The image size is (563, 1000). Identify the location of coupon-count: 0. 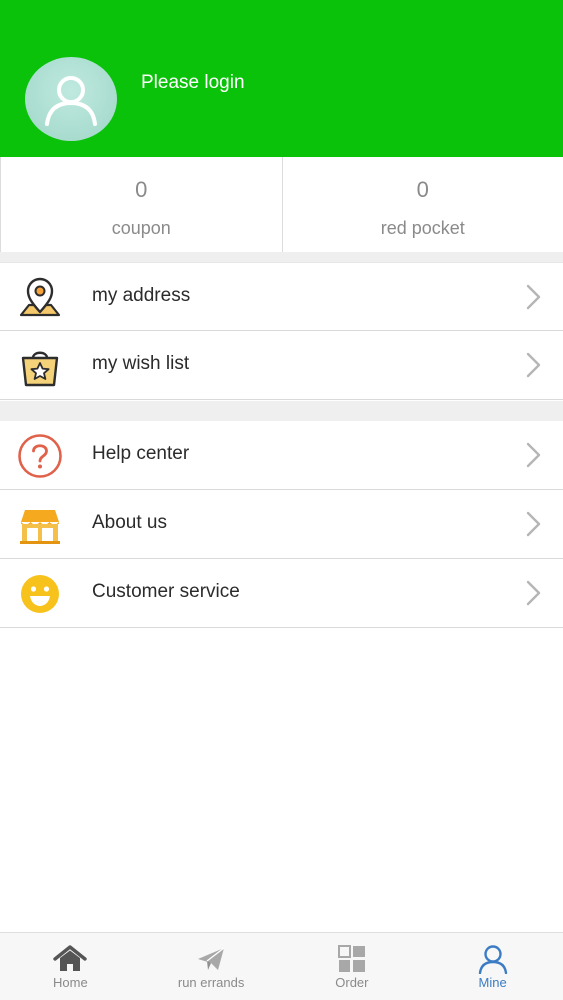
(141, 189).